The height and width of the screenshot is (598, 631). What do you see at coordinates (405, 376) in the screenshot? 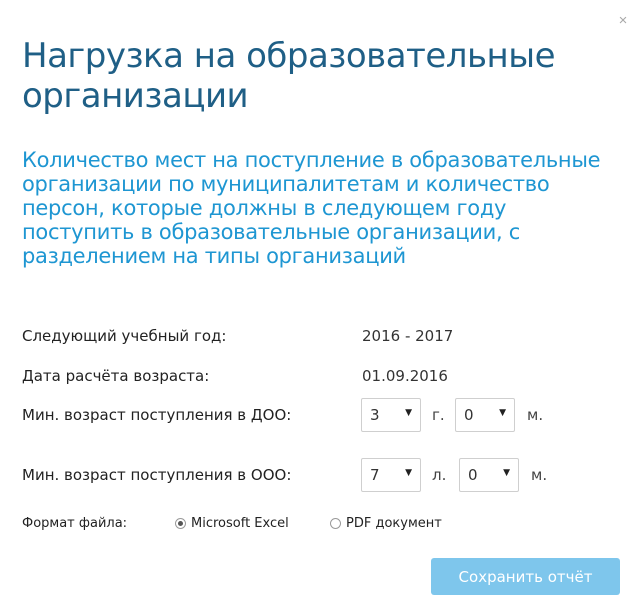
I see `age-date-value: 01.09.2016` at bounding box center [405, 376].